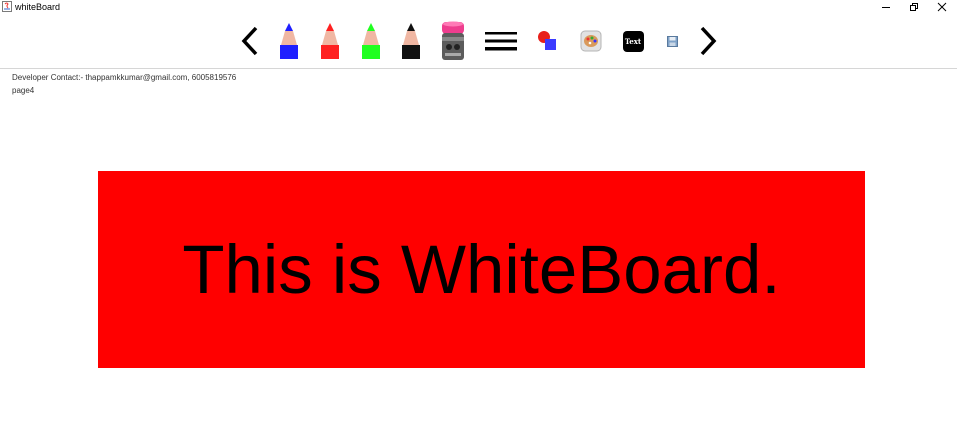 The image size is (957, 443). What do you see at coordinates (478, 41) in the screenshot?
I see `toolbar: Text` at bounding box center [478, 41].